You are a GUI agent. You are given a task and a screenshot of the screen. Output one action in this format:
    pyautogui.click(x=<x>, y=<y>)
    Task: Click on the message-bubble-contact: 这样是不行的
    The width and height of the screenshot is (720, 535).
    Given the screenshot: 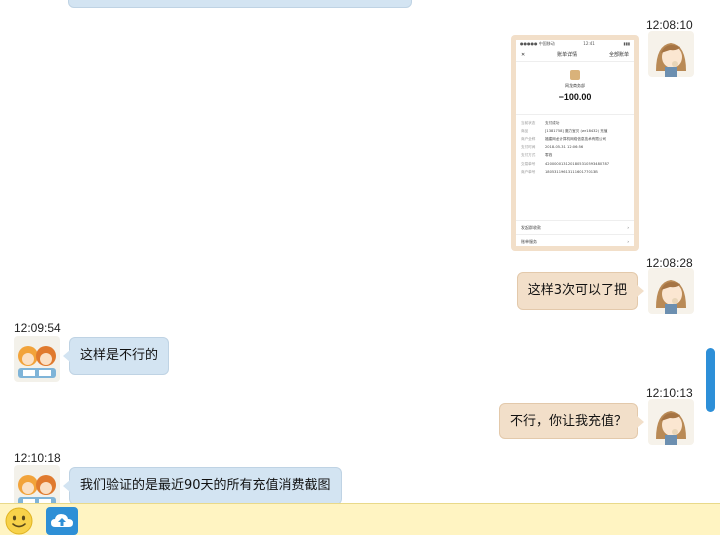 What is the action you would take?
    pyautogui.click(x=116, y=356)
    